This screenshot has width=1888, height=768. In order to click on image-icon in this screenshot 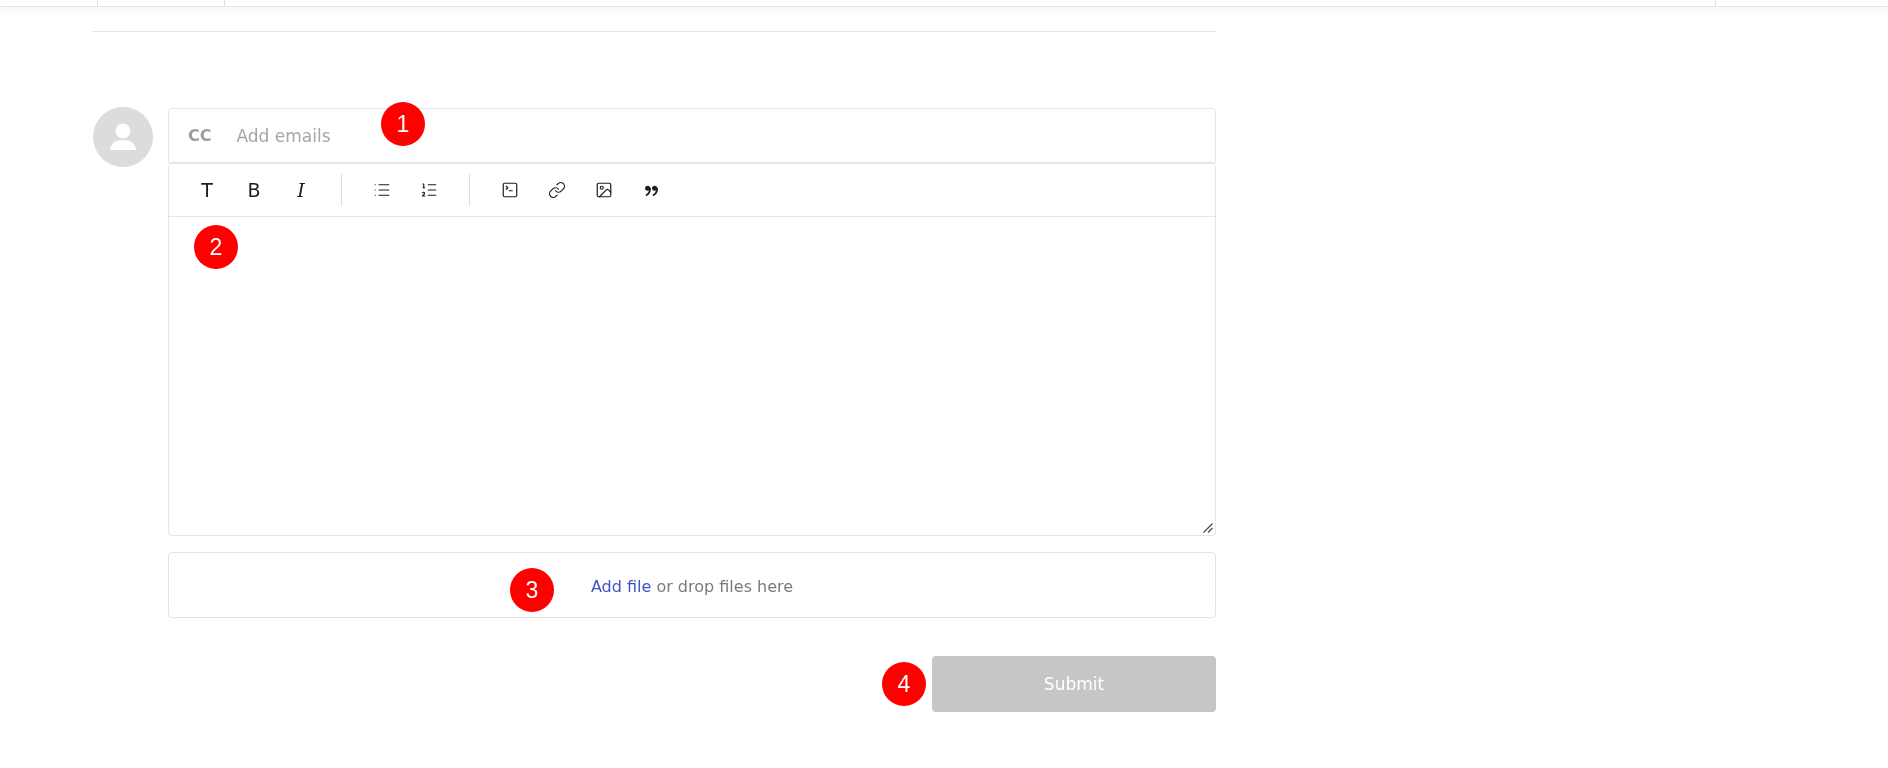, I will do `click(604, 190)`.